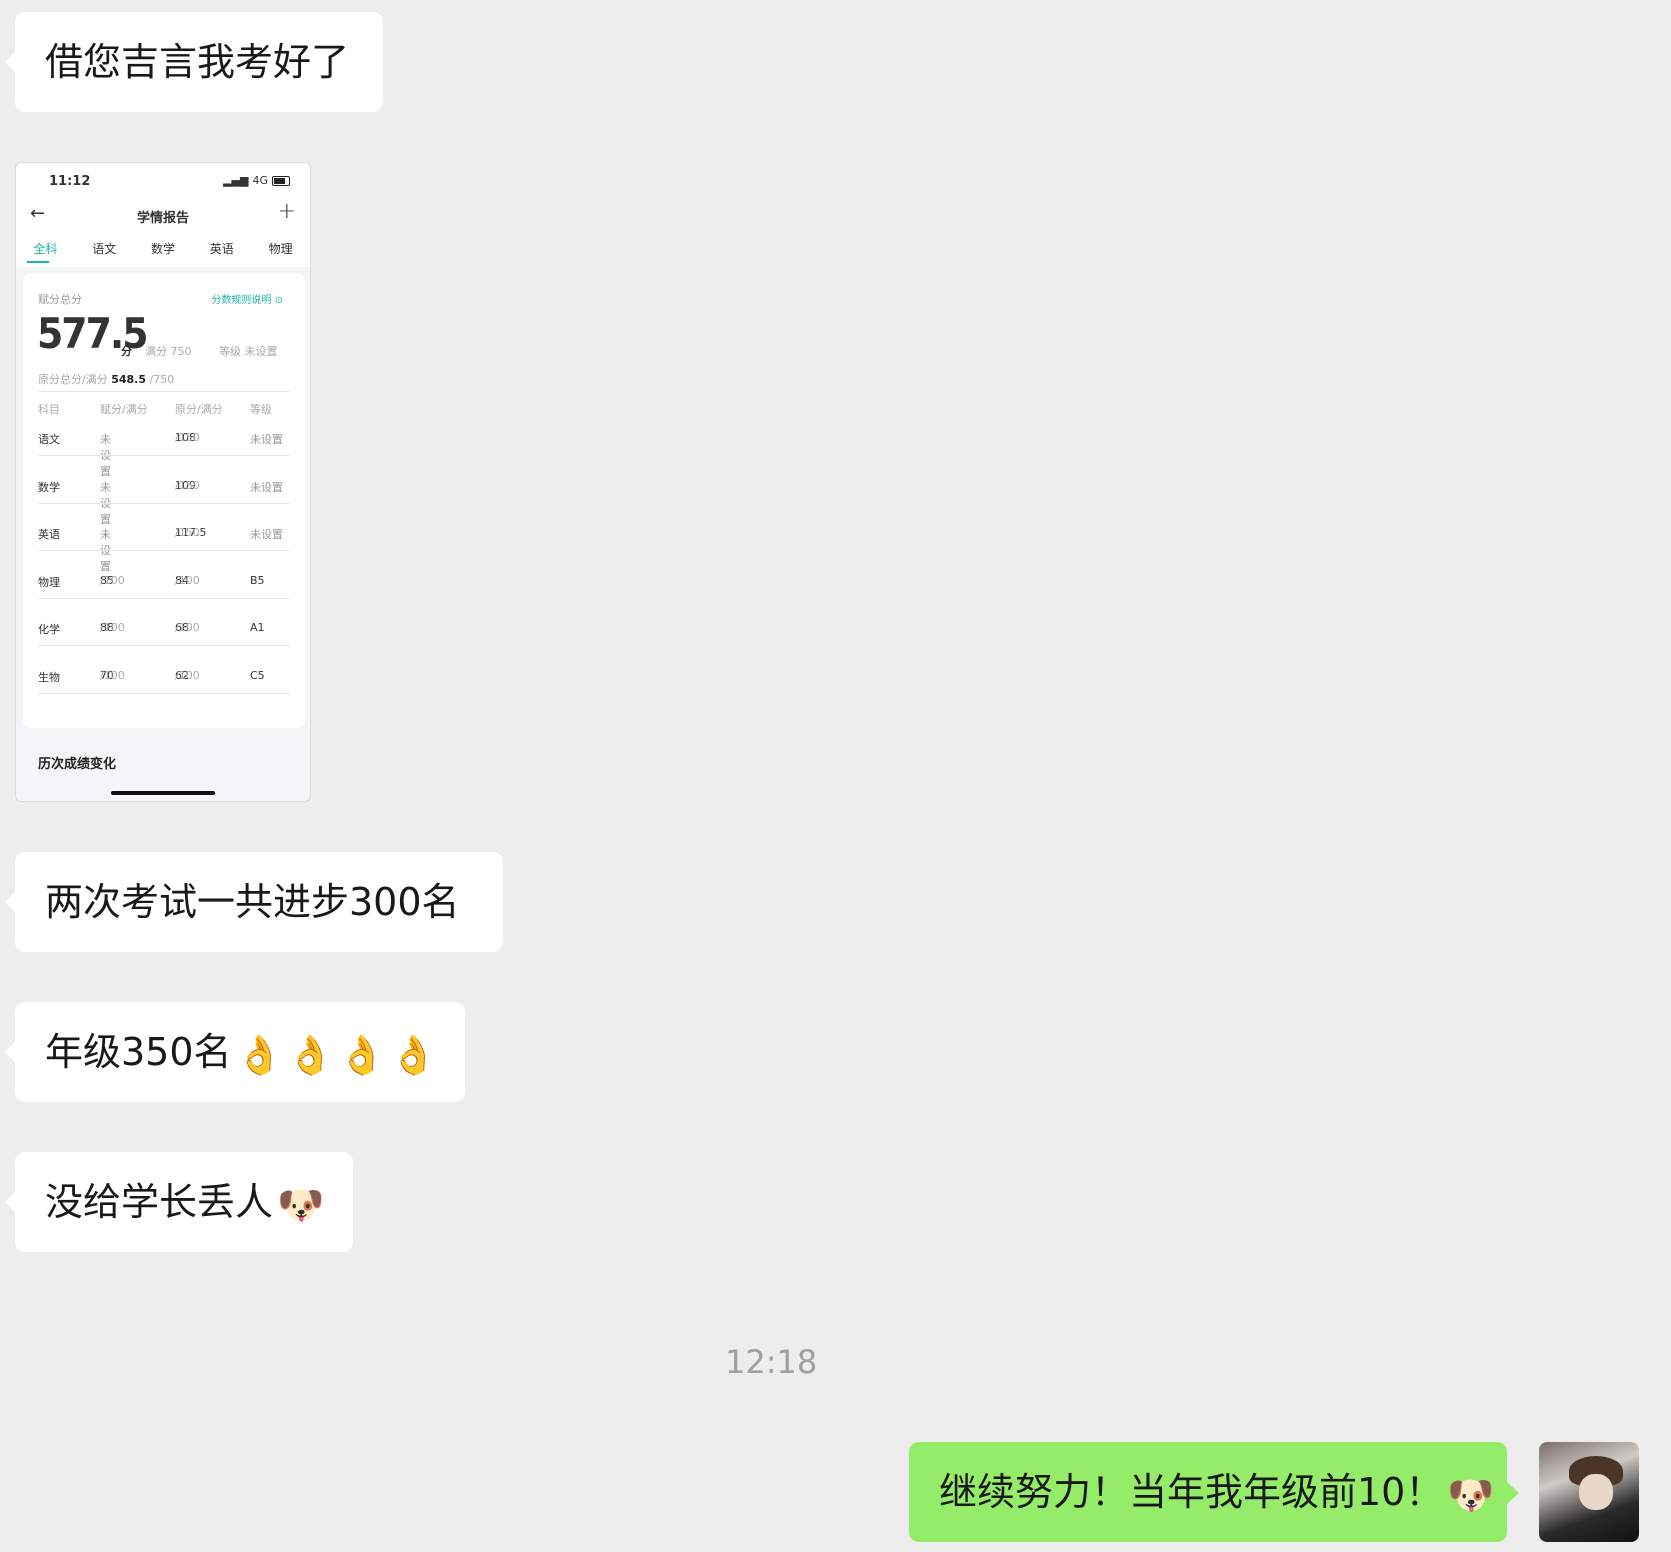 The width and height of the screenshot is (1671, 1552). I want to click on status-time: 11:12, so click(70, 181).